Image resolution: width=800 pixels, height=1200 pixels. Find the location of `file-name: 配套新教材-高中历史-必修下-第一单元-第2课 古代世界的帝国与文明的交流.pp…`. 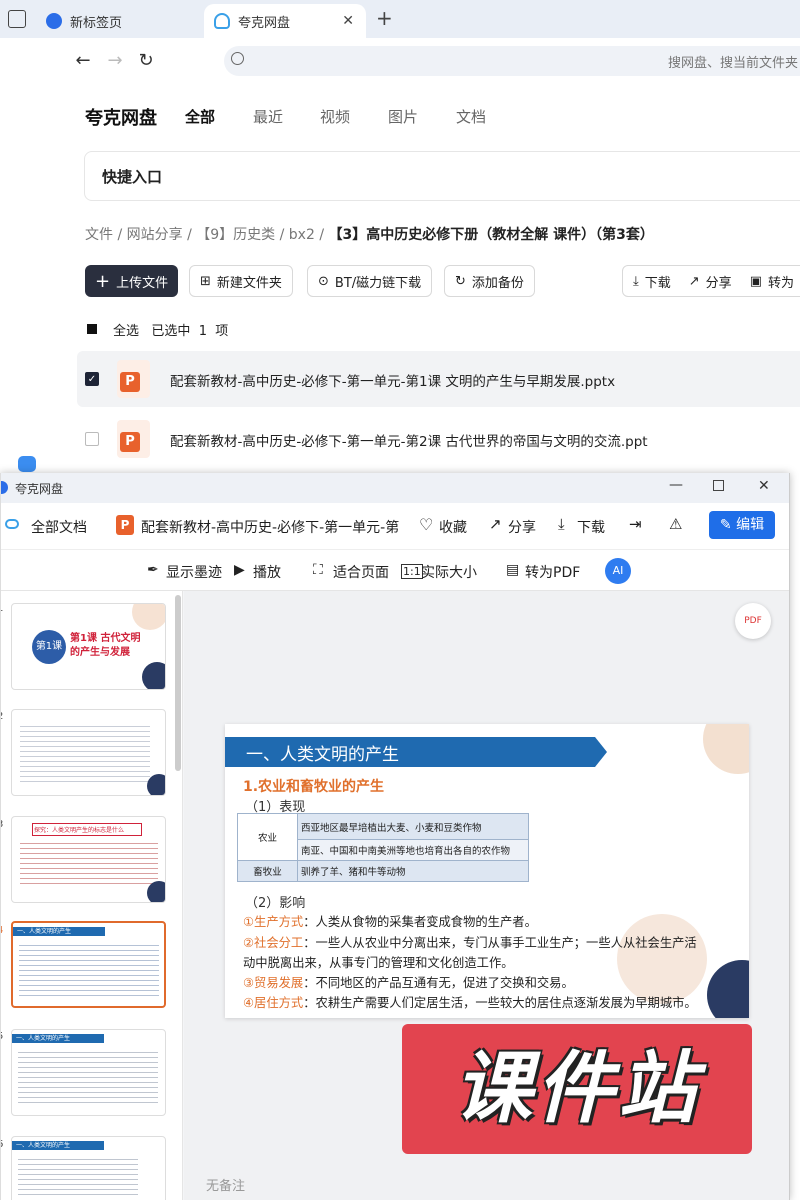

file-name: 配套新教材-高中历史-必修下-第一单元-第2课 古代世界的帝国与文明的交流.pp… is located at coordinates (409, 440).